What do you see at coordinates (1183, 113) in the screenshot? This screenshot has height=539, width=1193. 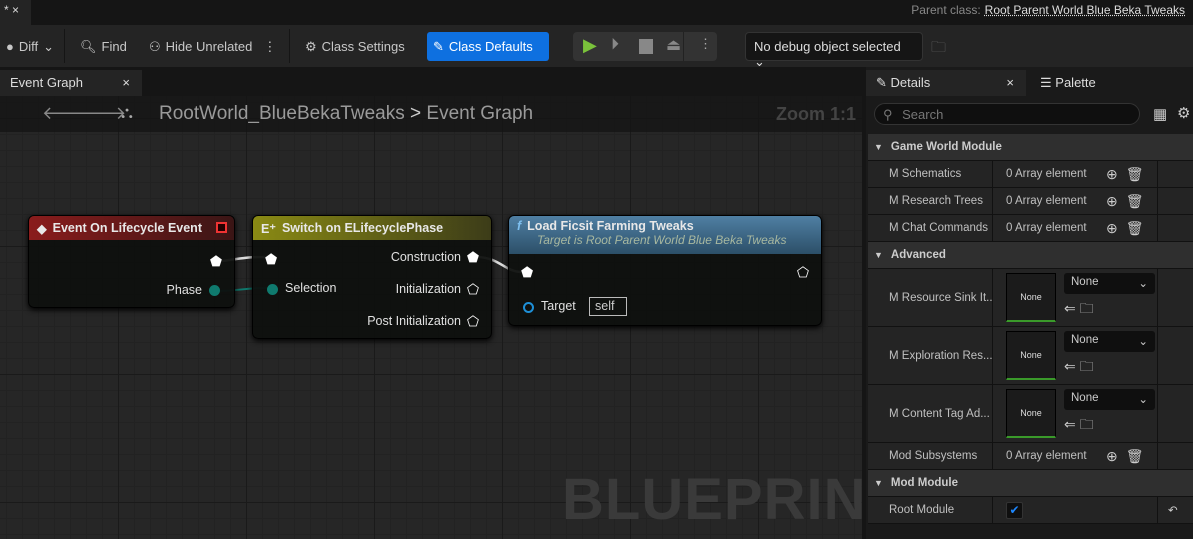 I see `gear-icon: ⚙` at bounding box center [1183, 113].